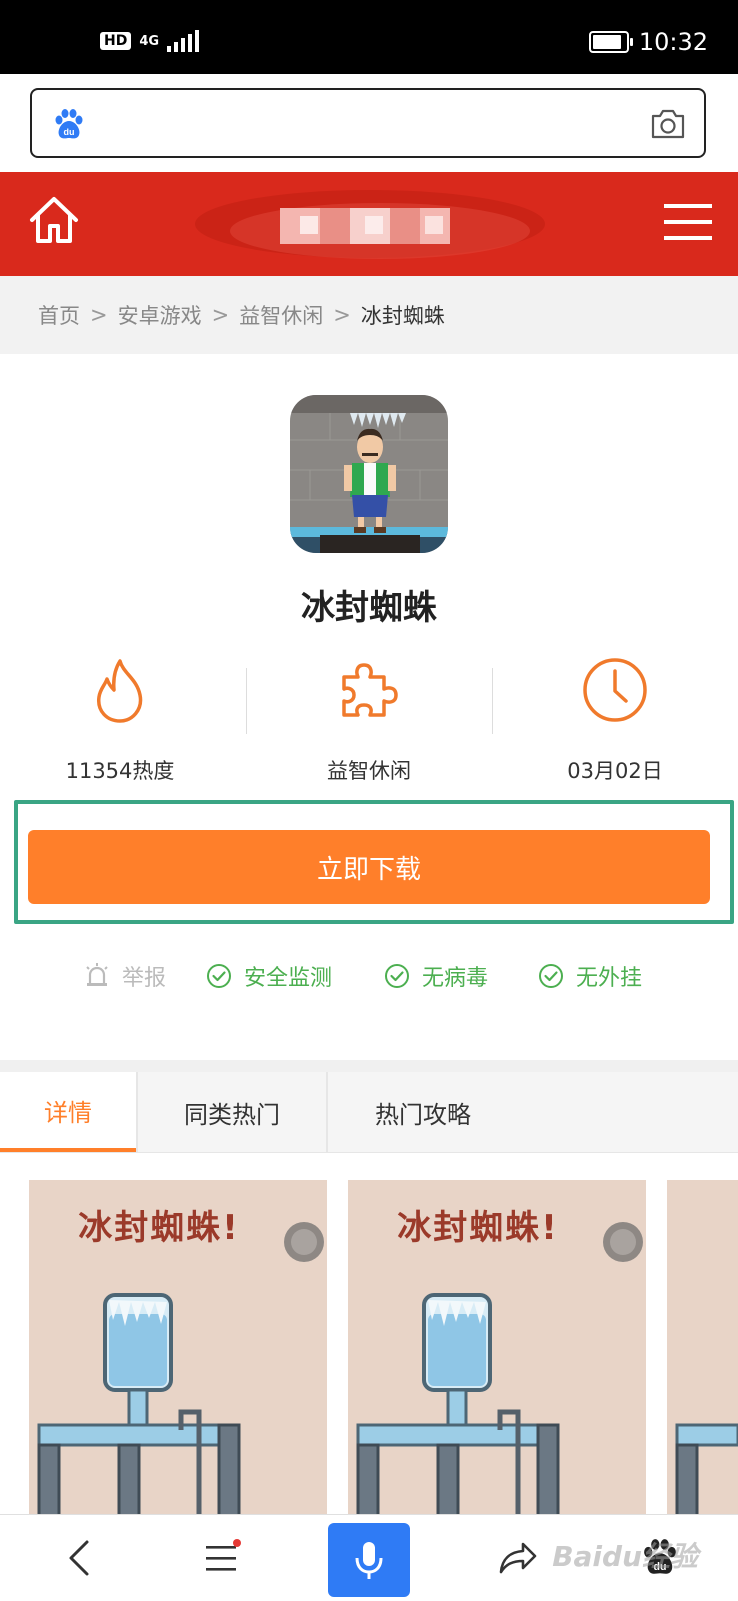 This screenshot has height=1601, width=738. Describe the element at coordinates (232, 1112) in the screenshot. I see `tab-similar-hot: 同类热门` at that location.